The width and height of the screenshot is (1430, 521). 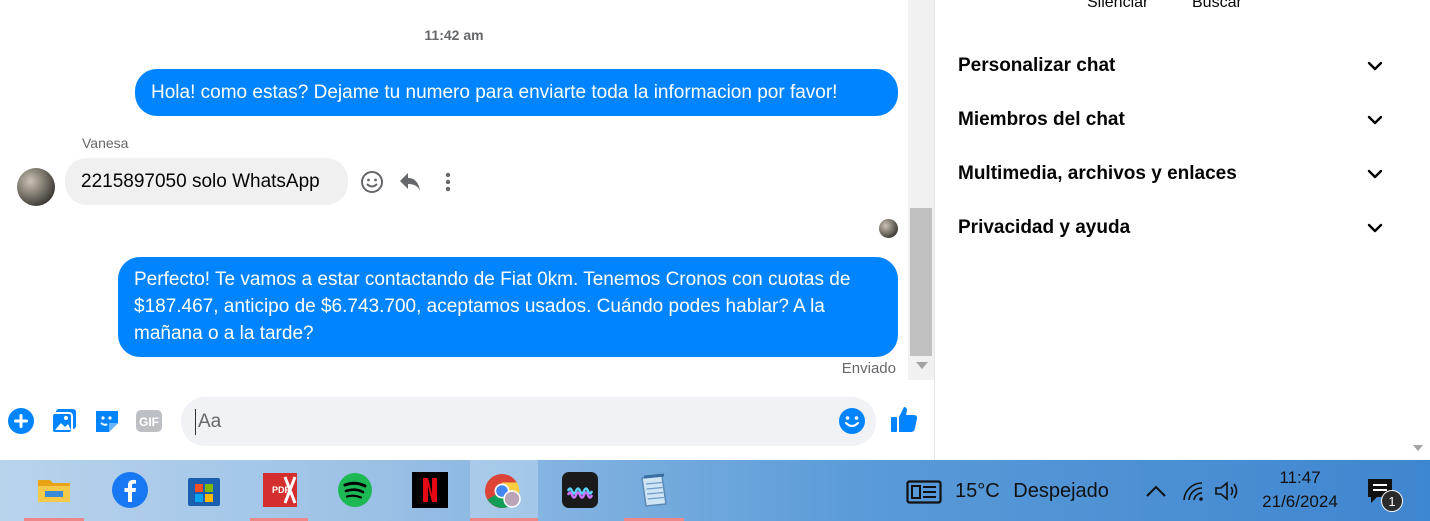 What do you see at coordinates (54, 490) in the screenshot?
I see `file-explorer-icon` at bounding box center [54, 490].